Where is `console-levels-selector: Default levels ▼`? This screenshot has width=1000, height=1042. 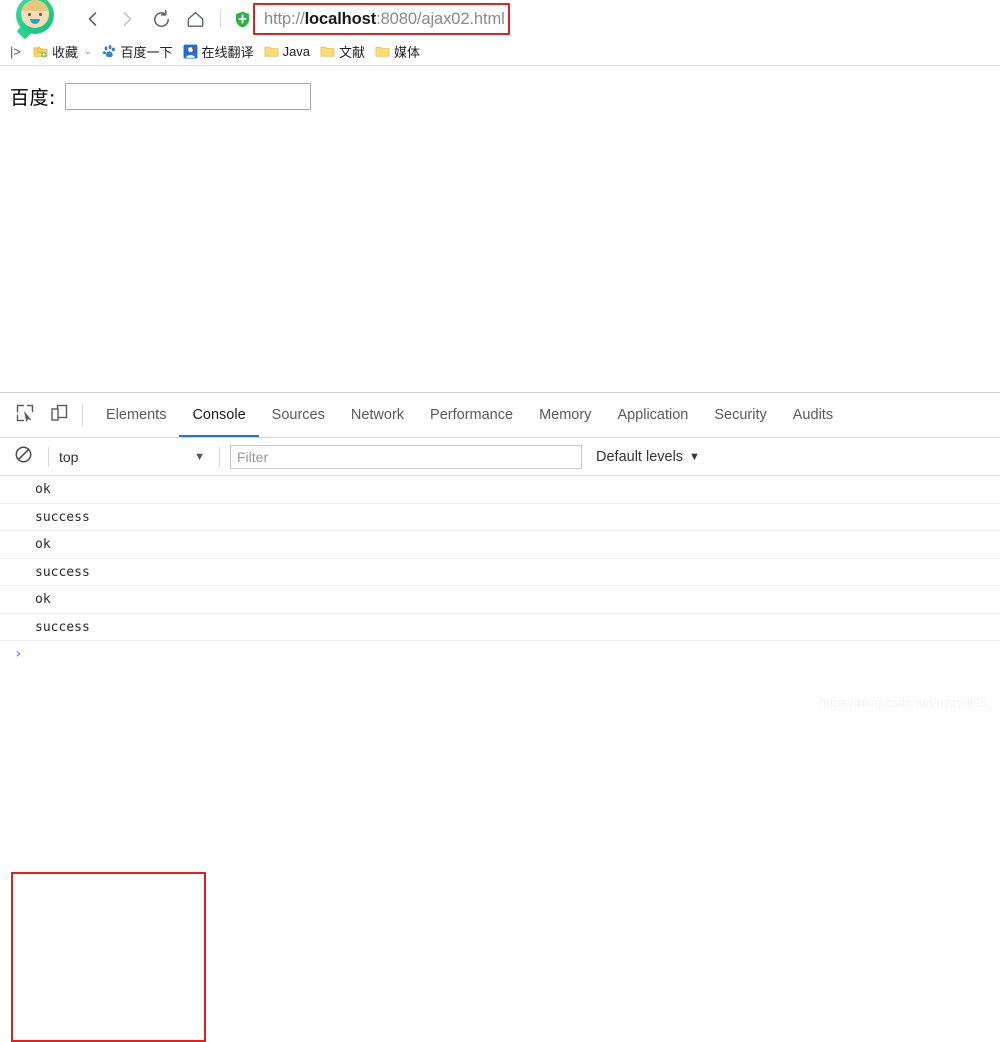
console-levels-selector: Default levels ▼ is located at coordinates (648, 457).